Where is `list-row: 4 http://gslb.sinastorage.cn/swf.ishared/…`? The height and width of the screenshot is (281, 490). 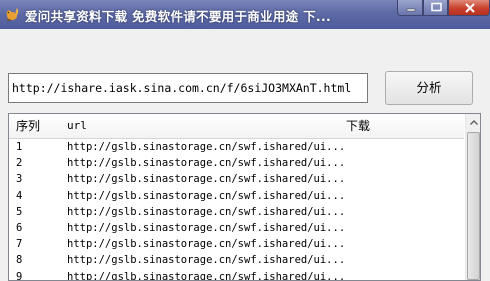
list-row: 4 http://gslb.sinastorage.cn/swf.ishared/… is located at coordinates (236, 196).